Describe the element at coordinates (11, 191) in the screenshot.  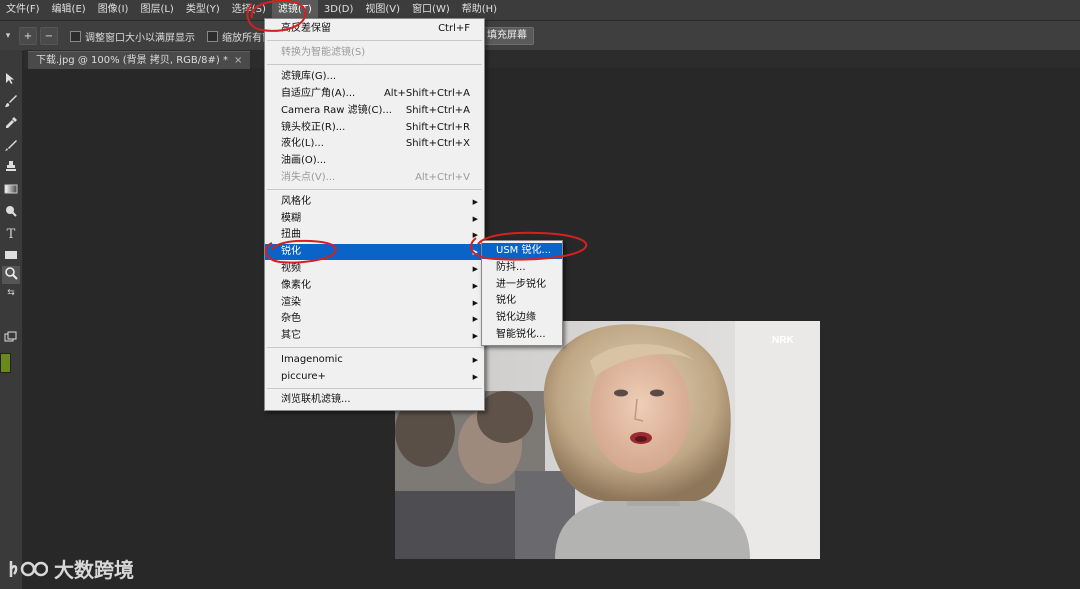
I see `gradient-tool-icon` at that location.